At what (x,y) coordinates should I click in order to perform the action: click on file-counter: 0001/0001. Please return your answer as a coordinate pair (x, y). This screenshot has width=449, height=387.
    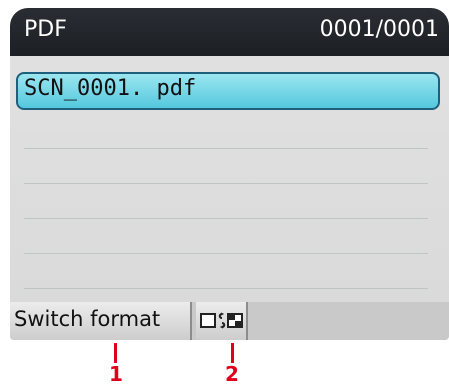
    Looking at the image, I should click on (379, 29).